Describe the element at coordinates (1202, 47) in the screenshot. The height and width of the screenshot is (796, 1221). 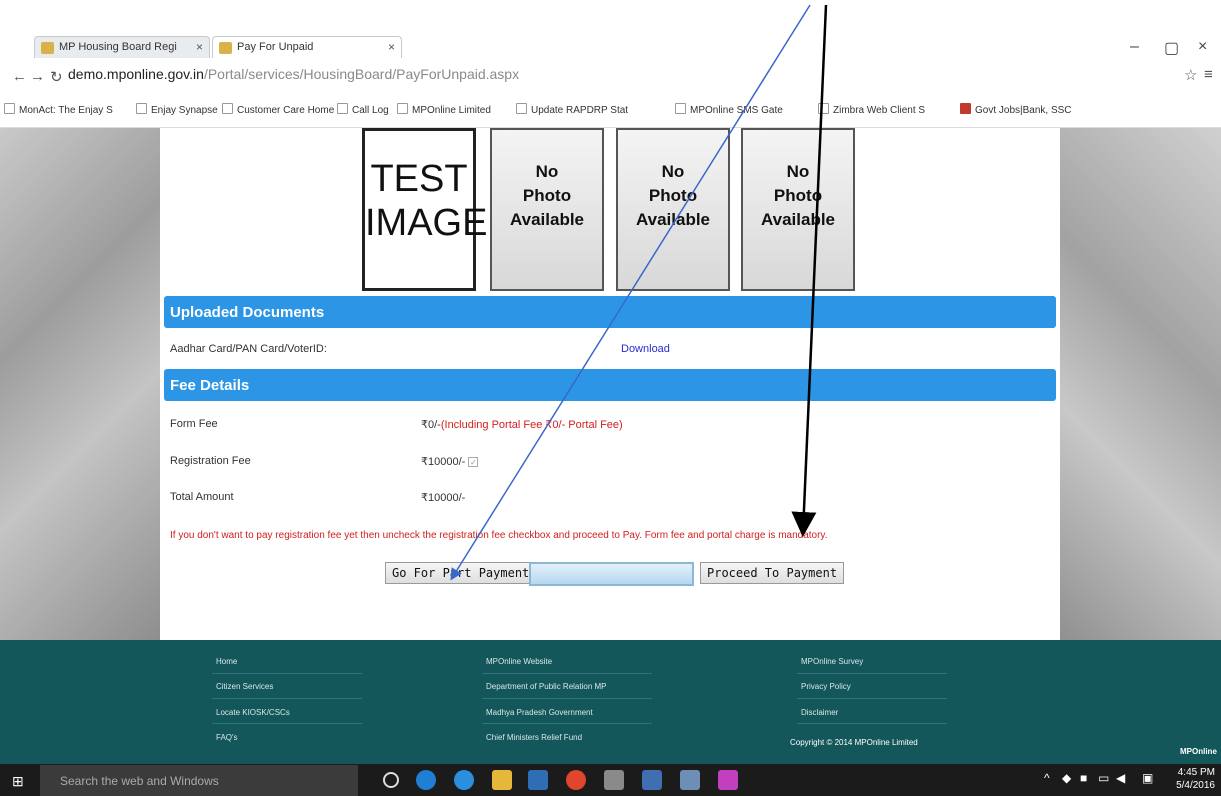
I see `close-window-icon: ×` at that location.